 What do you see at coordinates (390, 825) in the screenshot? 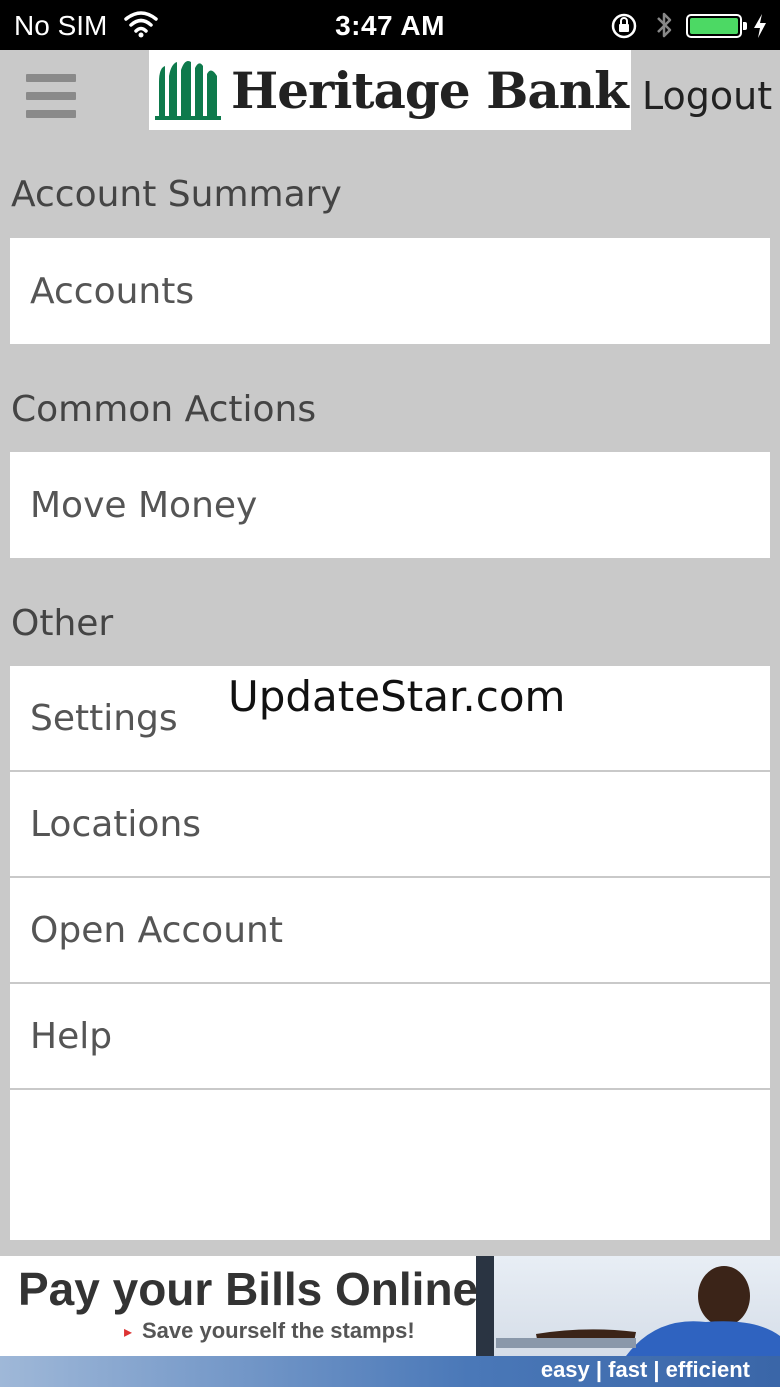
I see `menu-item-locations: Locations` at bounding box center [390, 825].